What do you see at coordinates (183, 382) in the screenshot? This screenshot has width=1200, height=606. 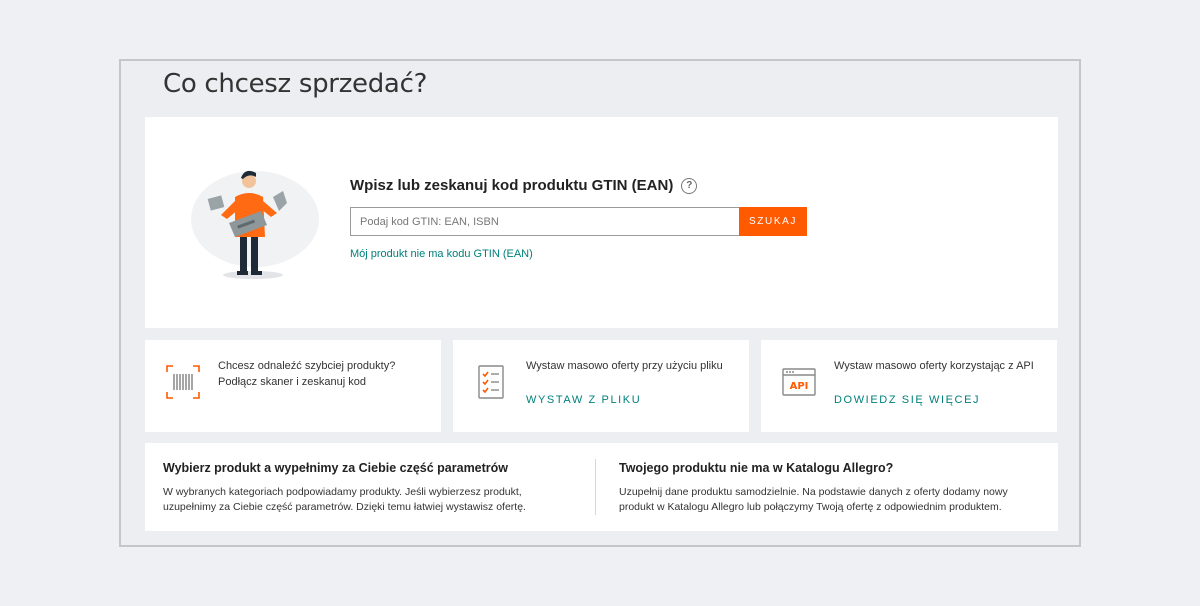 I see `barcode-scanner-icon` at bounding box center [183, 382].